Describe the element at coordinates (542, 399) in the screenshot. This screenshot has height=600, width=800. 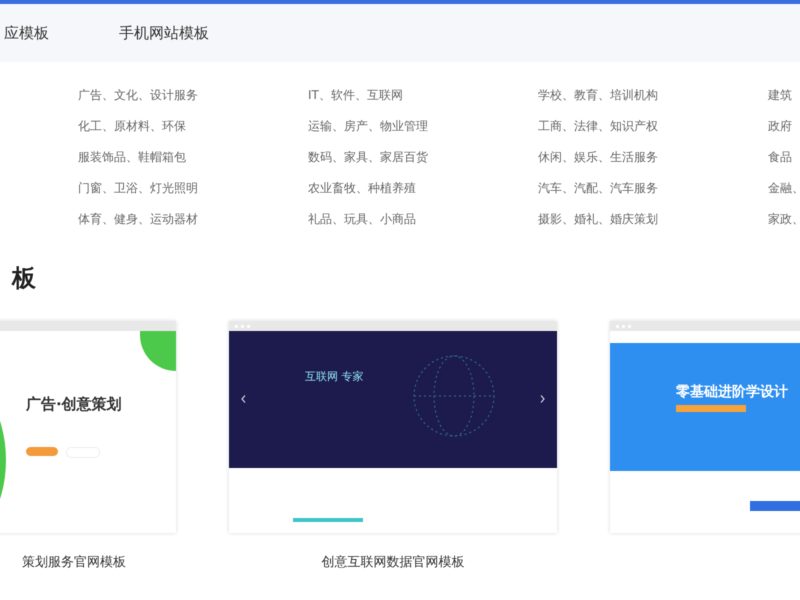
I see `chevron-right-icon` at that location.